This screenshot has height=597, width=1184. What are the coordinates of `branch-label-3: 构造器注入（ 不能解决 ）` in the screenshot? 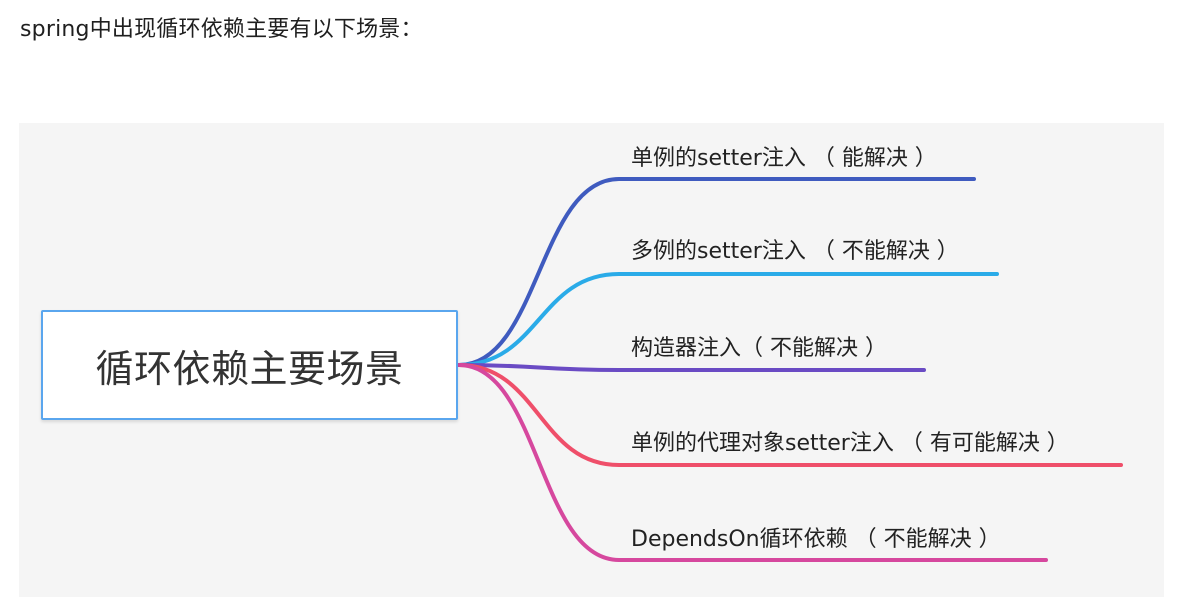 It's located at (759, 348).